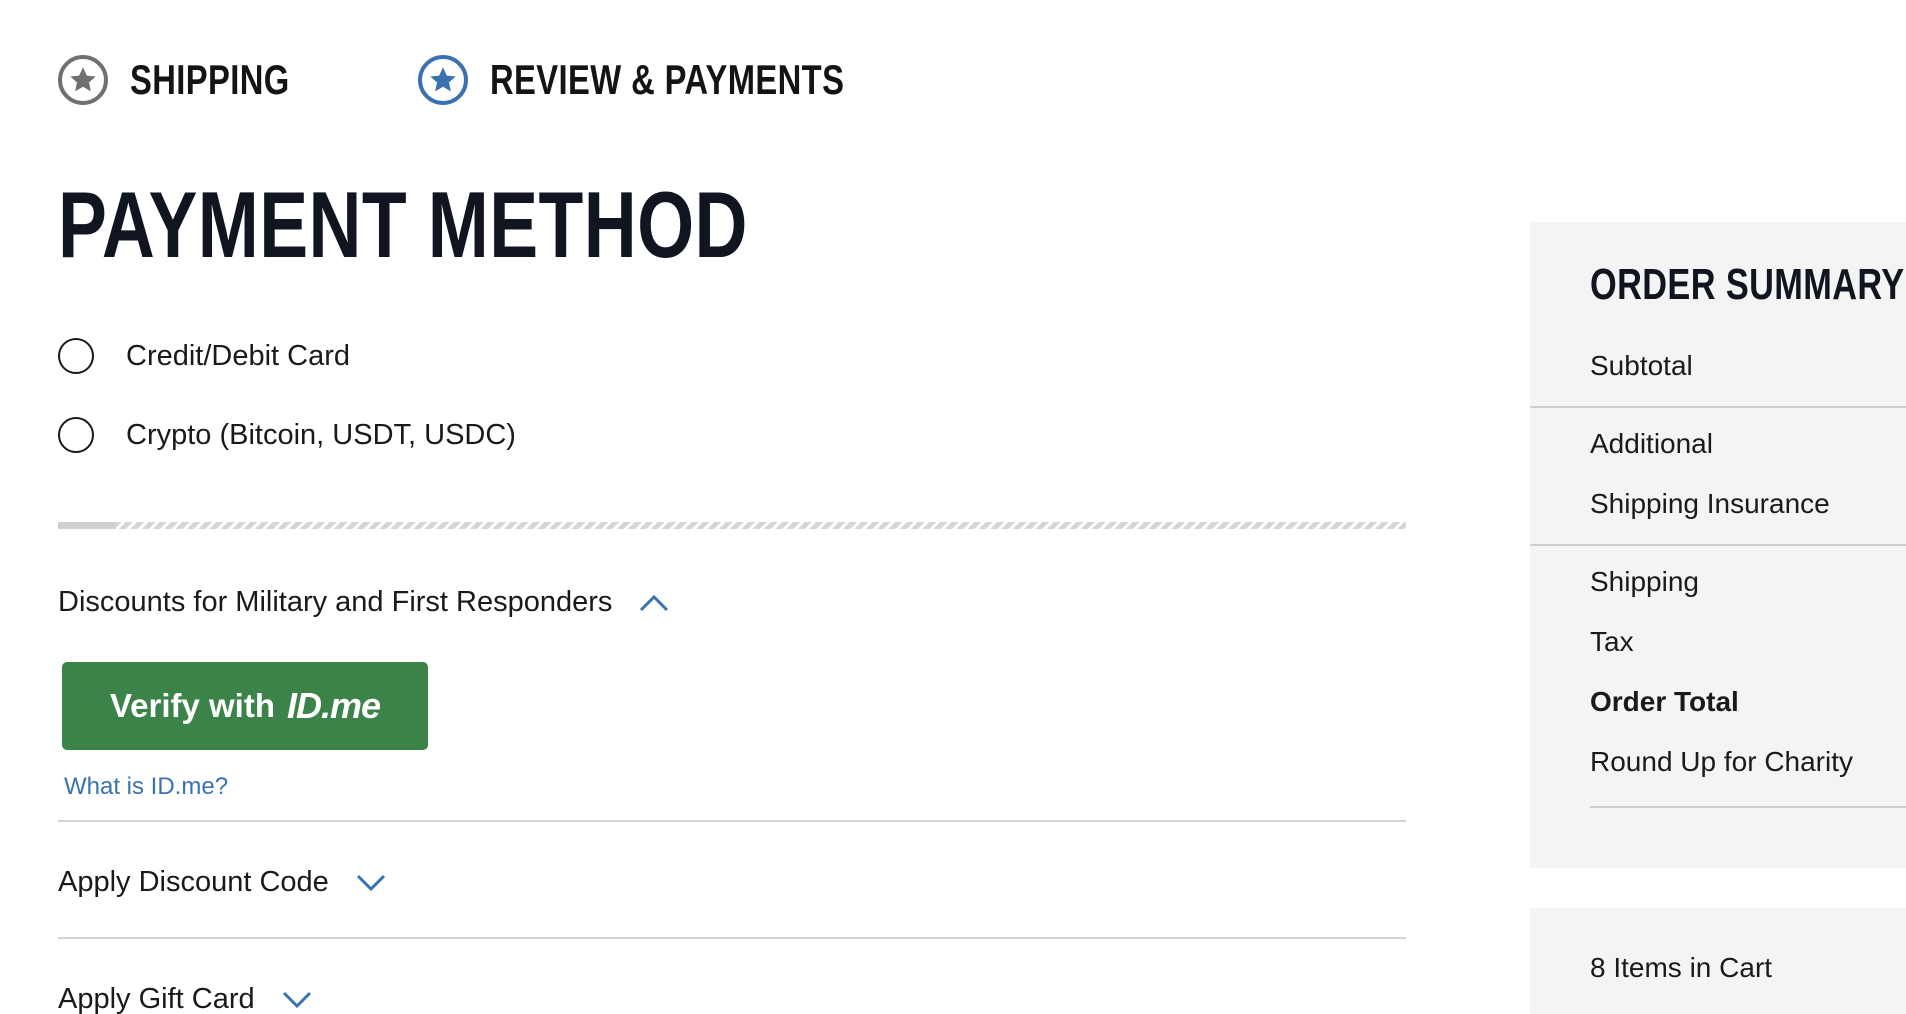 This screenshot has height=1014, width=1906. I want to click on step-shipping-label: SHIPPING, so click(210, 79).